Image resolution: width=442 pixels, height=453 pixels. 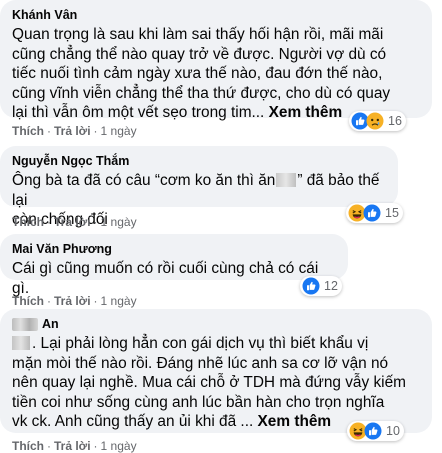 I want to click on reaction-summary: 16, so click(x=377, y=121).